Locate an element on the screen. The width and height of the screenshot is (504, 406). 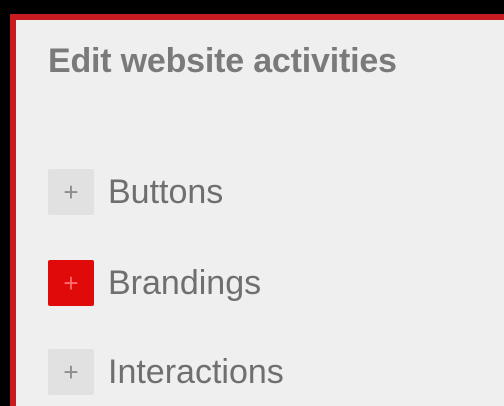
activity-label-brandings: Brandings is located at coordinates (185, 283).